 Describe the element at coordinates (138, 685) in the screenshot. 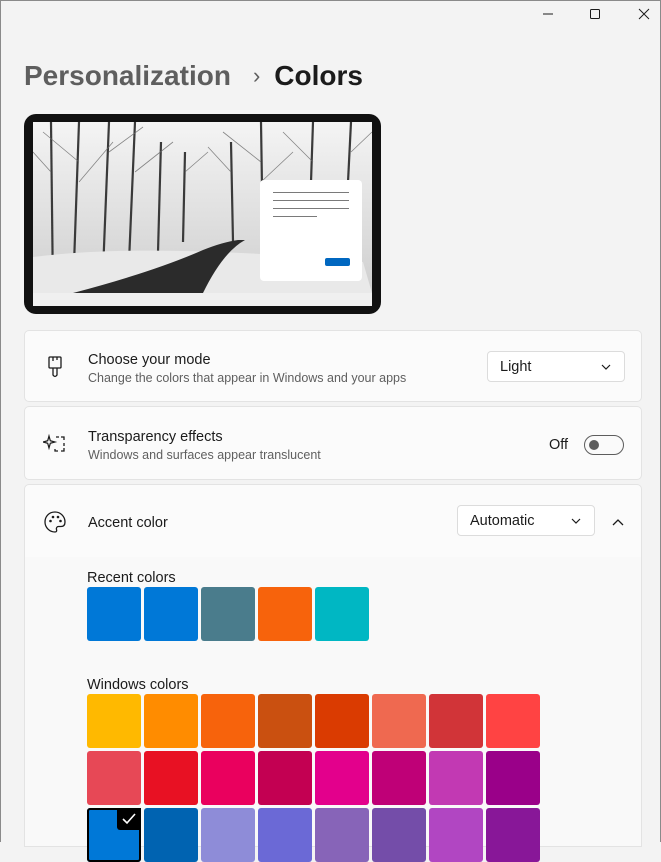

I see `windows-colors-label: Windows colors` at that location.